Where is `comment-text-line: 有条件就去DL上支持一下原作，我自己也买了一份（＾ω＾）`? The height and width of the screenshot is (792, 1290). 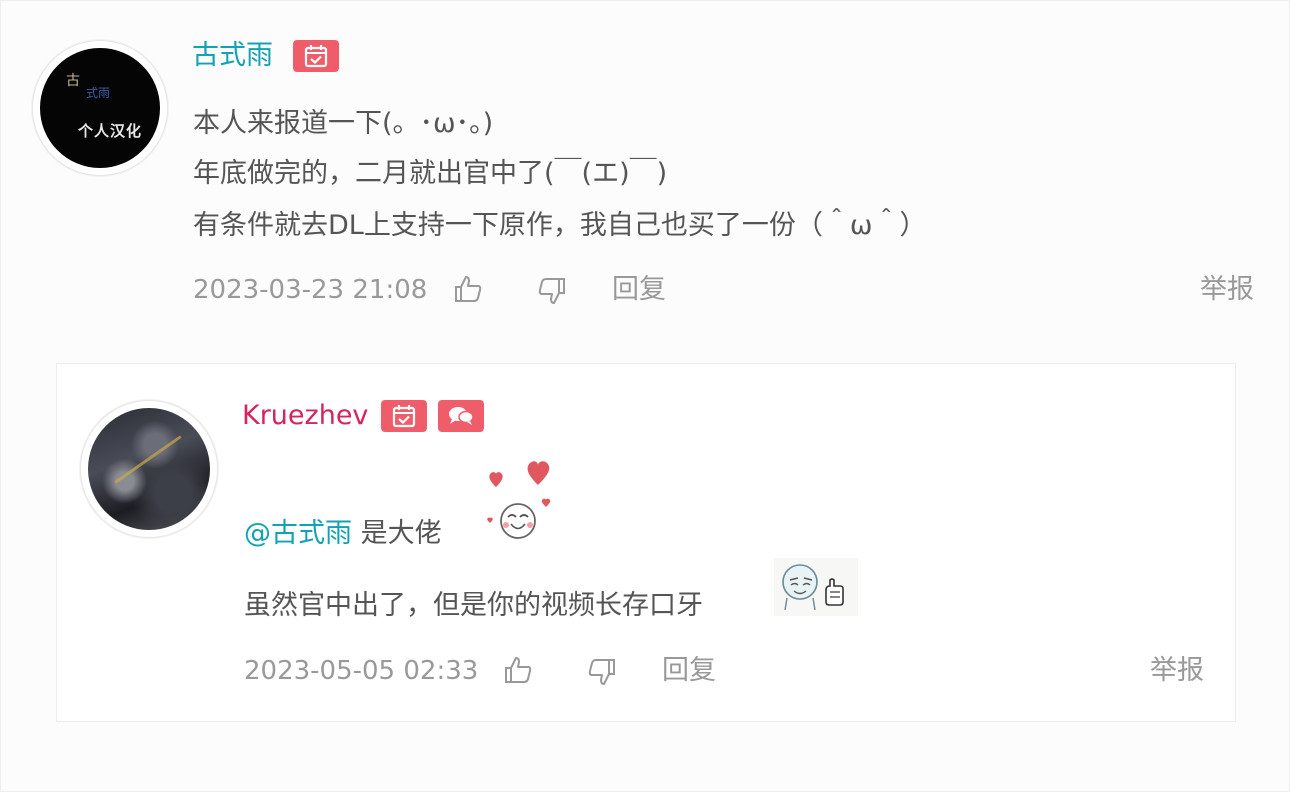
comment-text-line: 有条件就去DL上支持一下原作，我自己也买了一份（＾ω＾） is located at coordinates (560, 225).